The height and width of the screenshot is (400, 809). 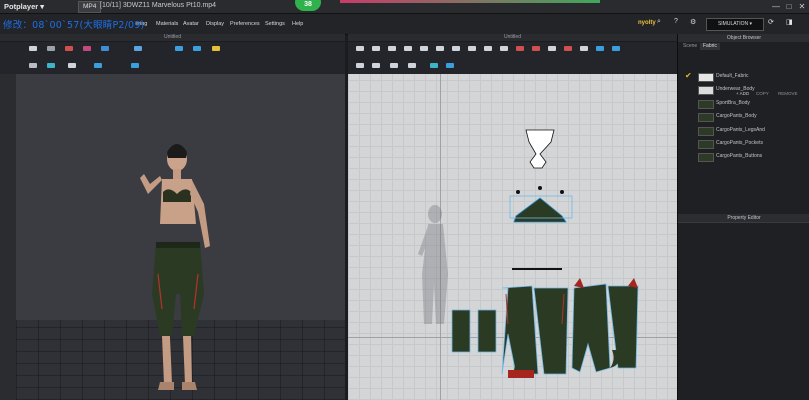 What do you see at coordinates (512, 58) in the screenshot?
I see `2d-toolbar` at bounding box center [512, 58].